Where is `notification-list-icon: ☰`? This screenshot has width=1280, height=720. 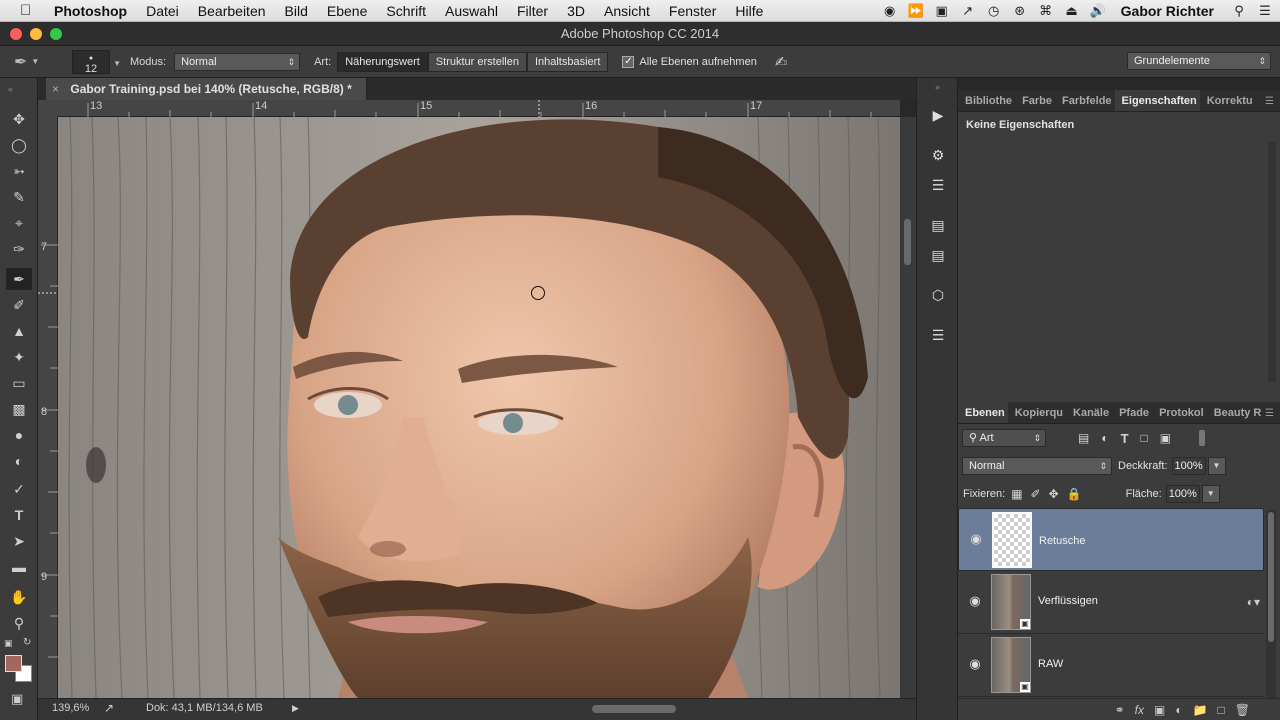
notification-list-icon: ☰ is located at coordinates (1265, 11).